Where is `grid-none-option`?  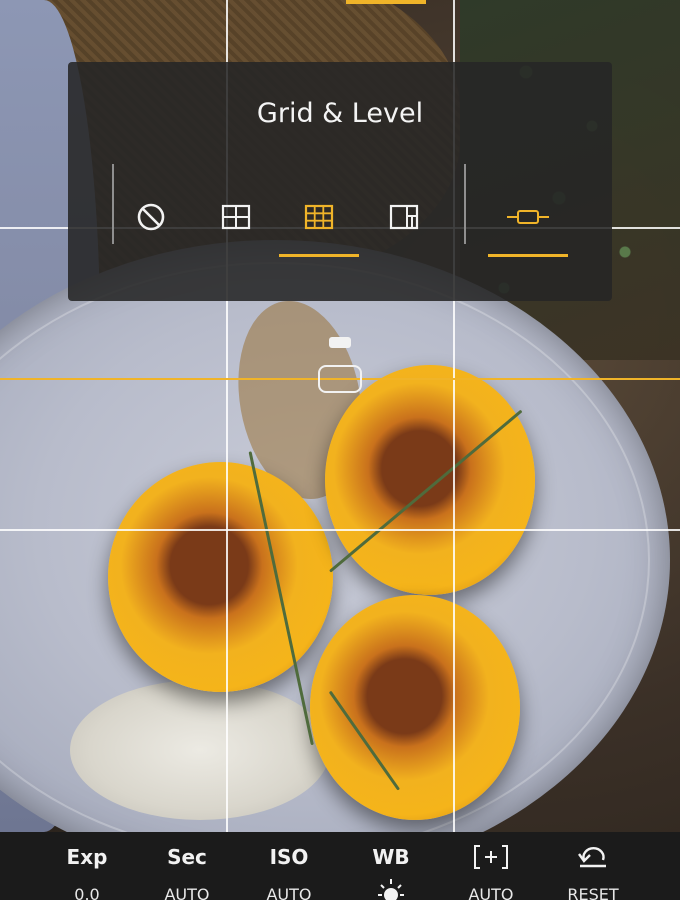 grid-none-option is located at coordinates (151, 217).